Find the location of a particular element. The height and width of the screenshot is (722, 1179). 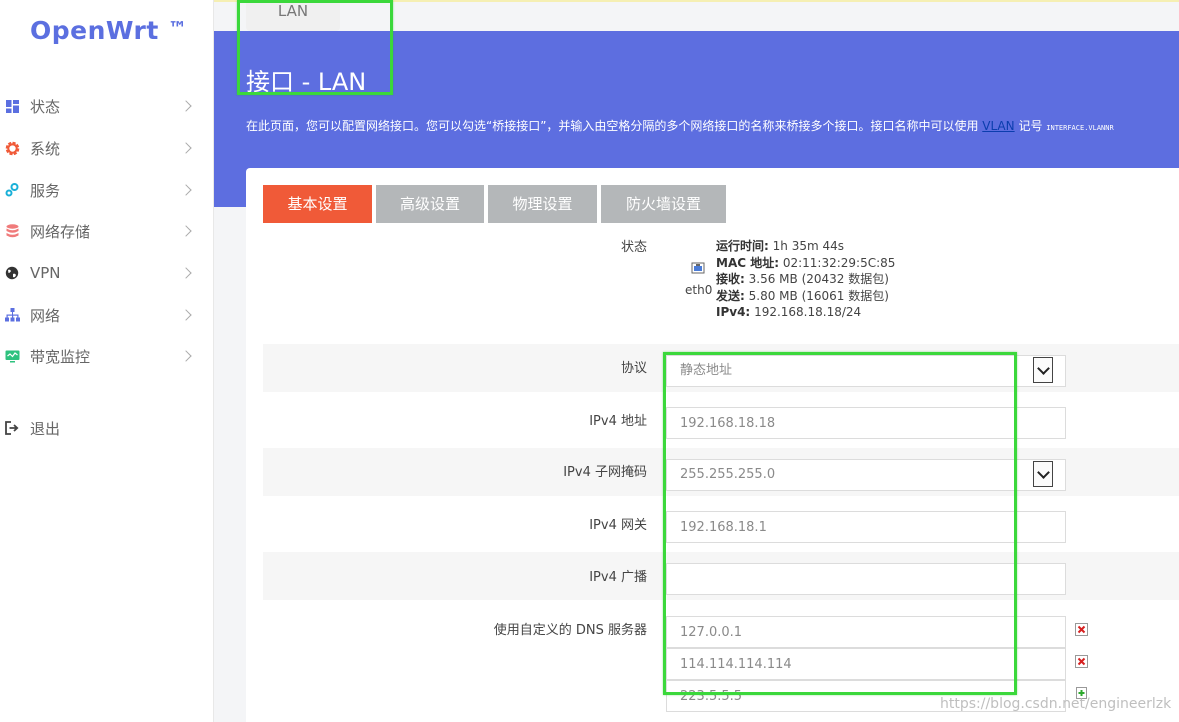

tab-physical-settings: 物理设置 is located at coordinates (542, 204).